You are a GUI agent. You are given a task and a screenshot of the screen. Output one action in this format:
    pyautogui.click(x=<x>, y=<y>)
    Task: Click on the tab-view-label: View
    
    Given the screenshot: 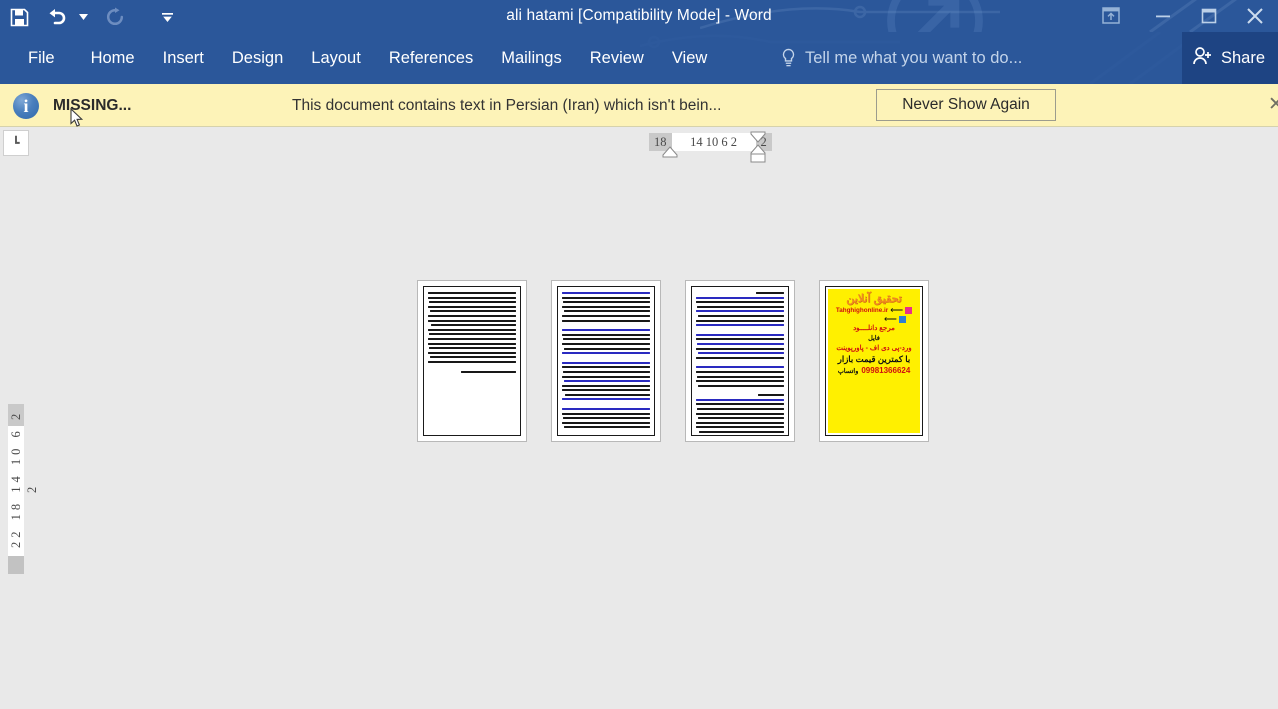 What is the action you would take?
    pyautogui.click(x=689, y=57)
    